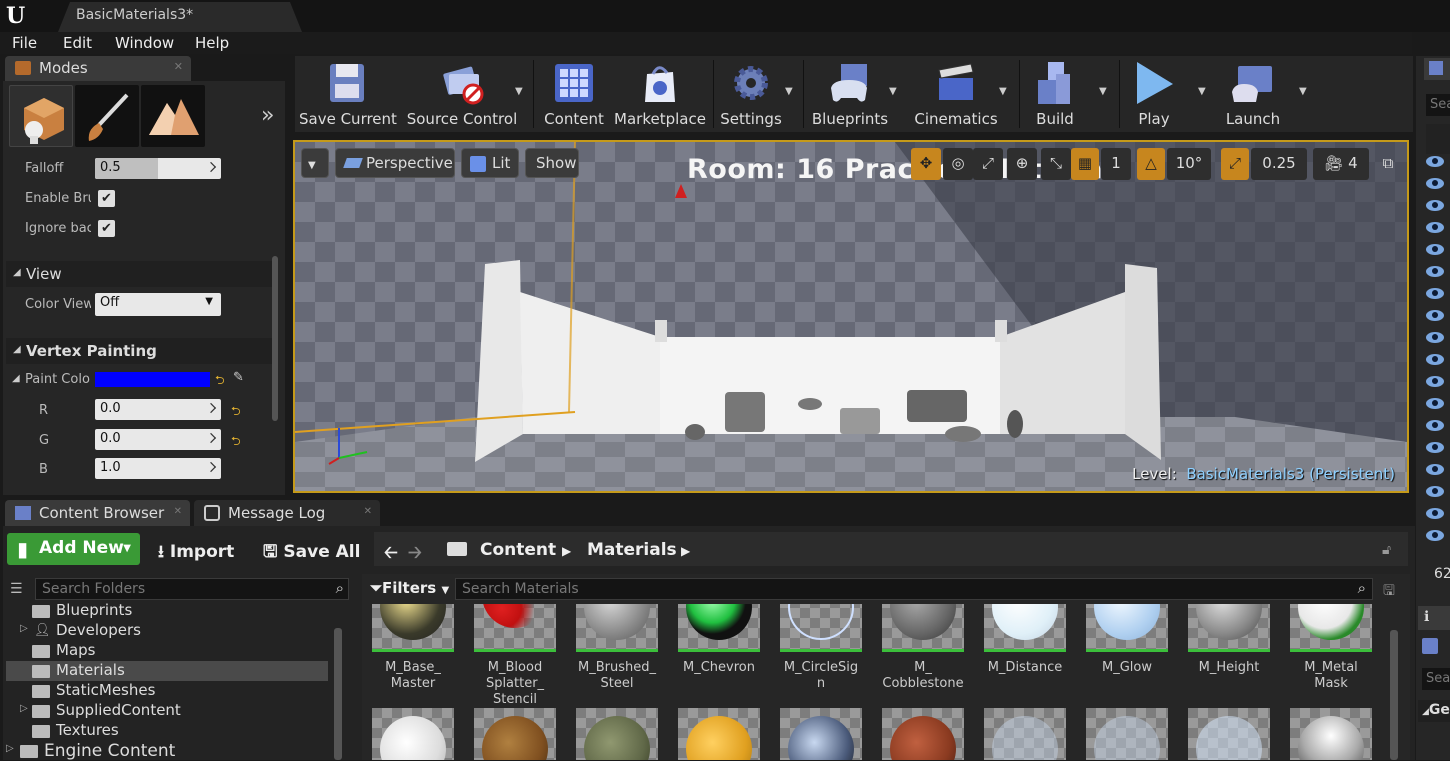 The image size is (1450, 761). What do you see at coordinates (923, 648) in the screenshot?
I see `asset-m-cobblestone: M_ Cobblestone` at bounding box center [923, 648].